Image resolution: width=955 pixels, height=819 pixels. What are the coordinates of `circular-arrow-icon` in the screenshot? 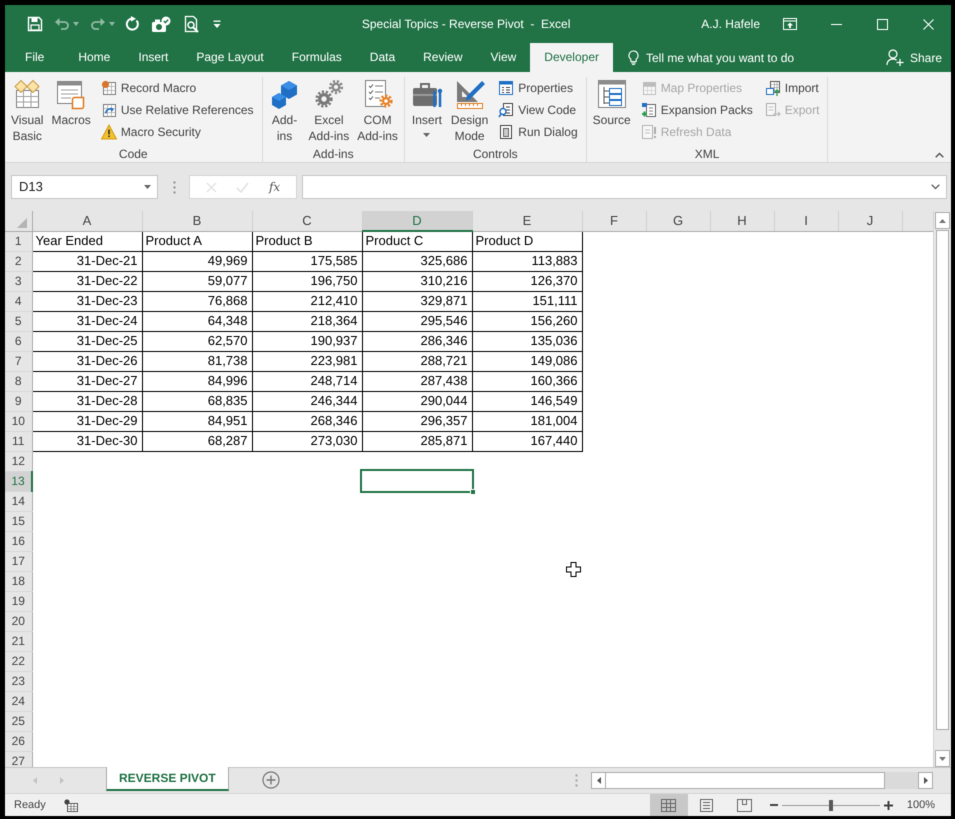 It's located at (133, 24).